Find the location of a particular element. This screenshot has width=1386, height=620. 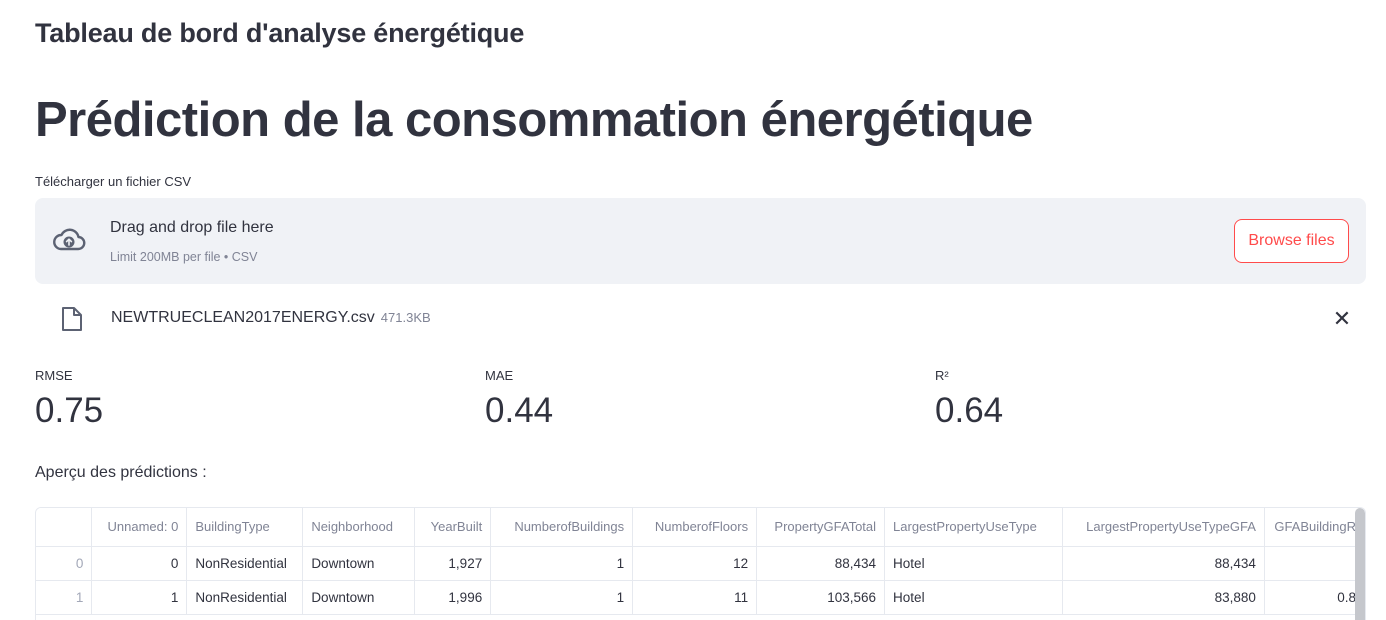

column-header: GFABuildingR is located at coordinates (1314, 527).